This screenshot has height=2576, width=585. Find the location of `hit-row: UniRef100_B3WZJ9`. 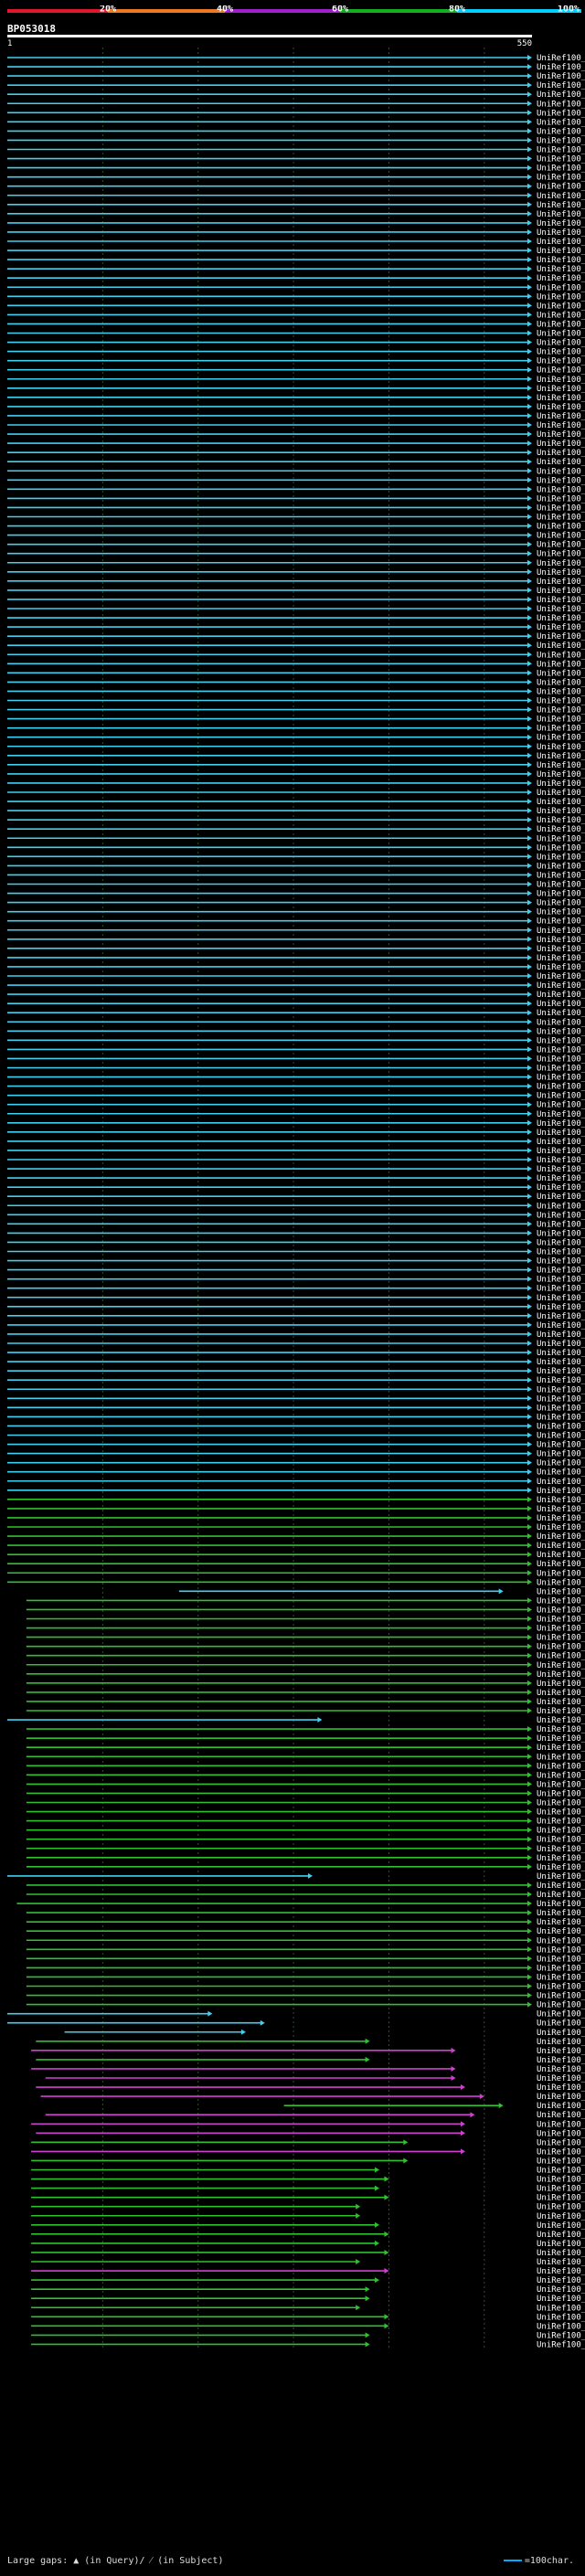

hit-row: UniRef100_B3WZJ9 is located at coordinates (296, 187).